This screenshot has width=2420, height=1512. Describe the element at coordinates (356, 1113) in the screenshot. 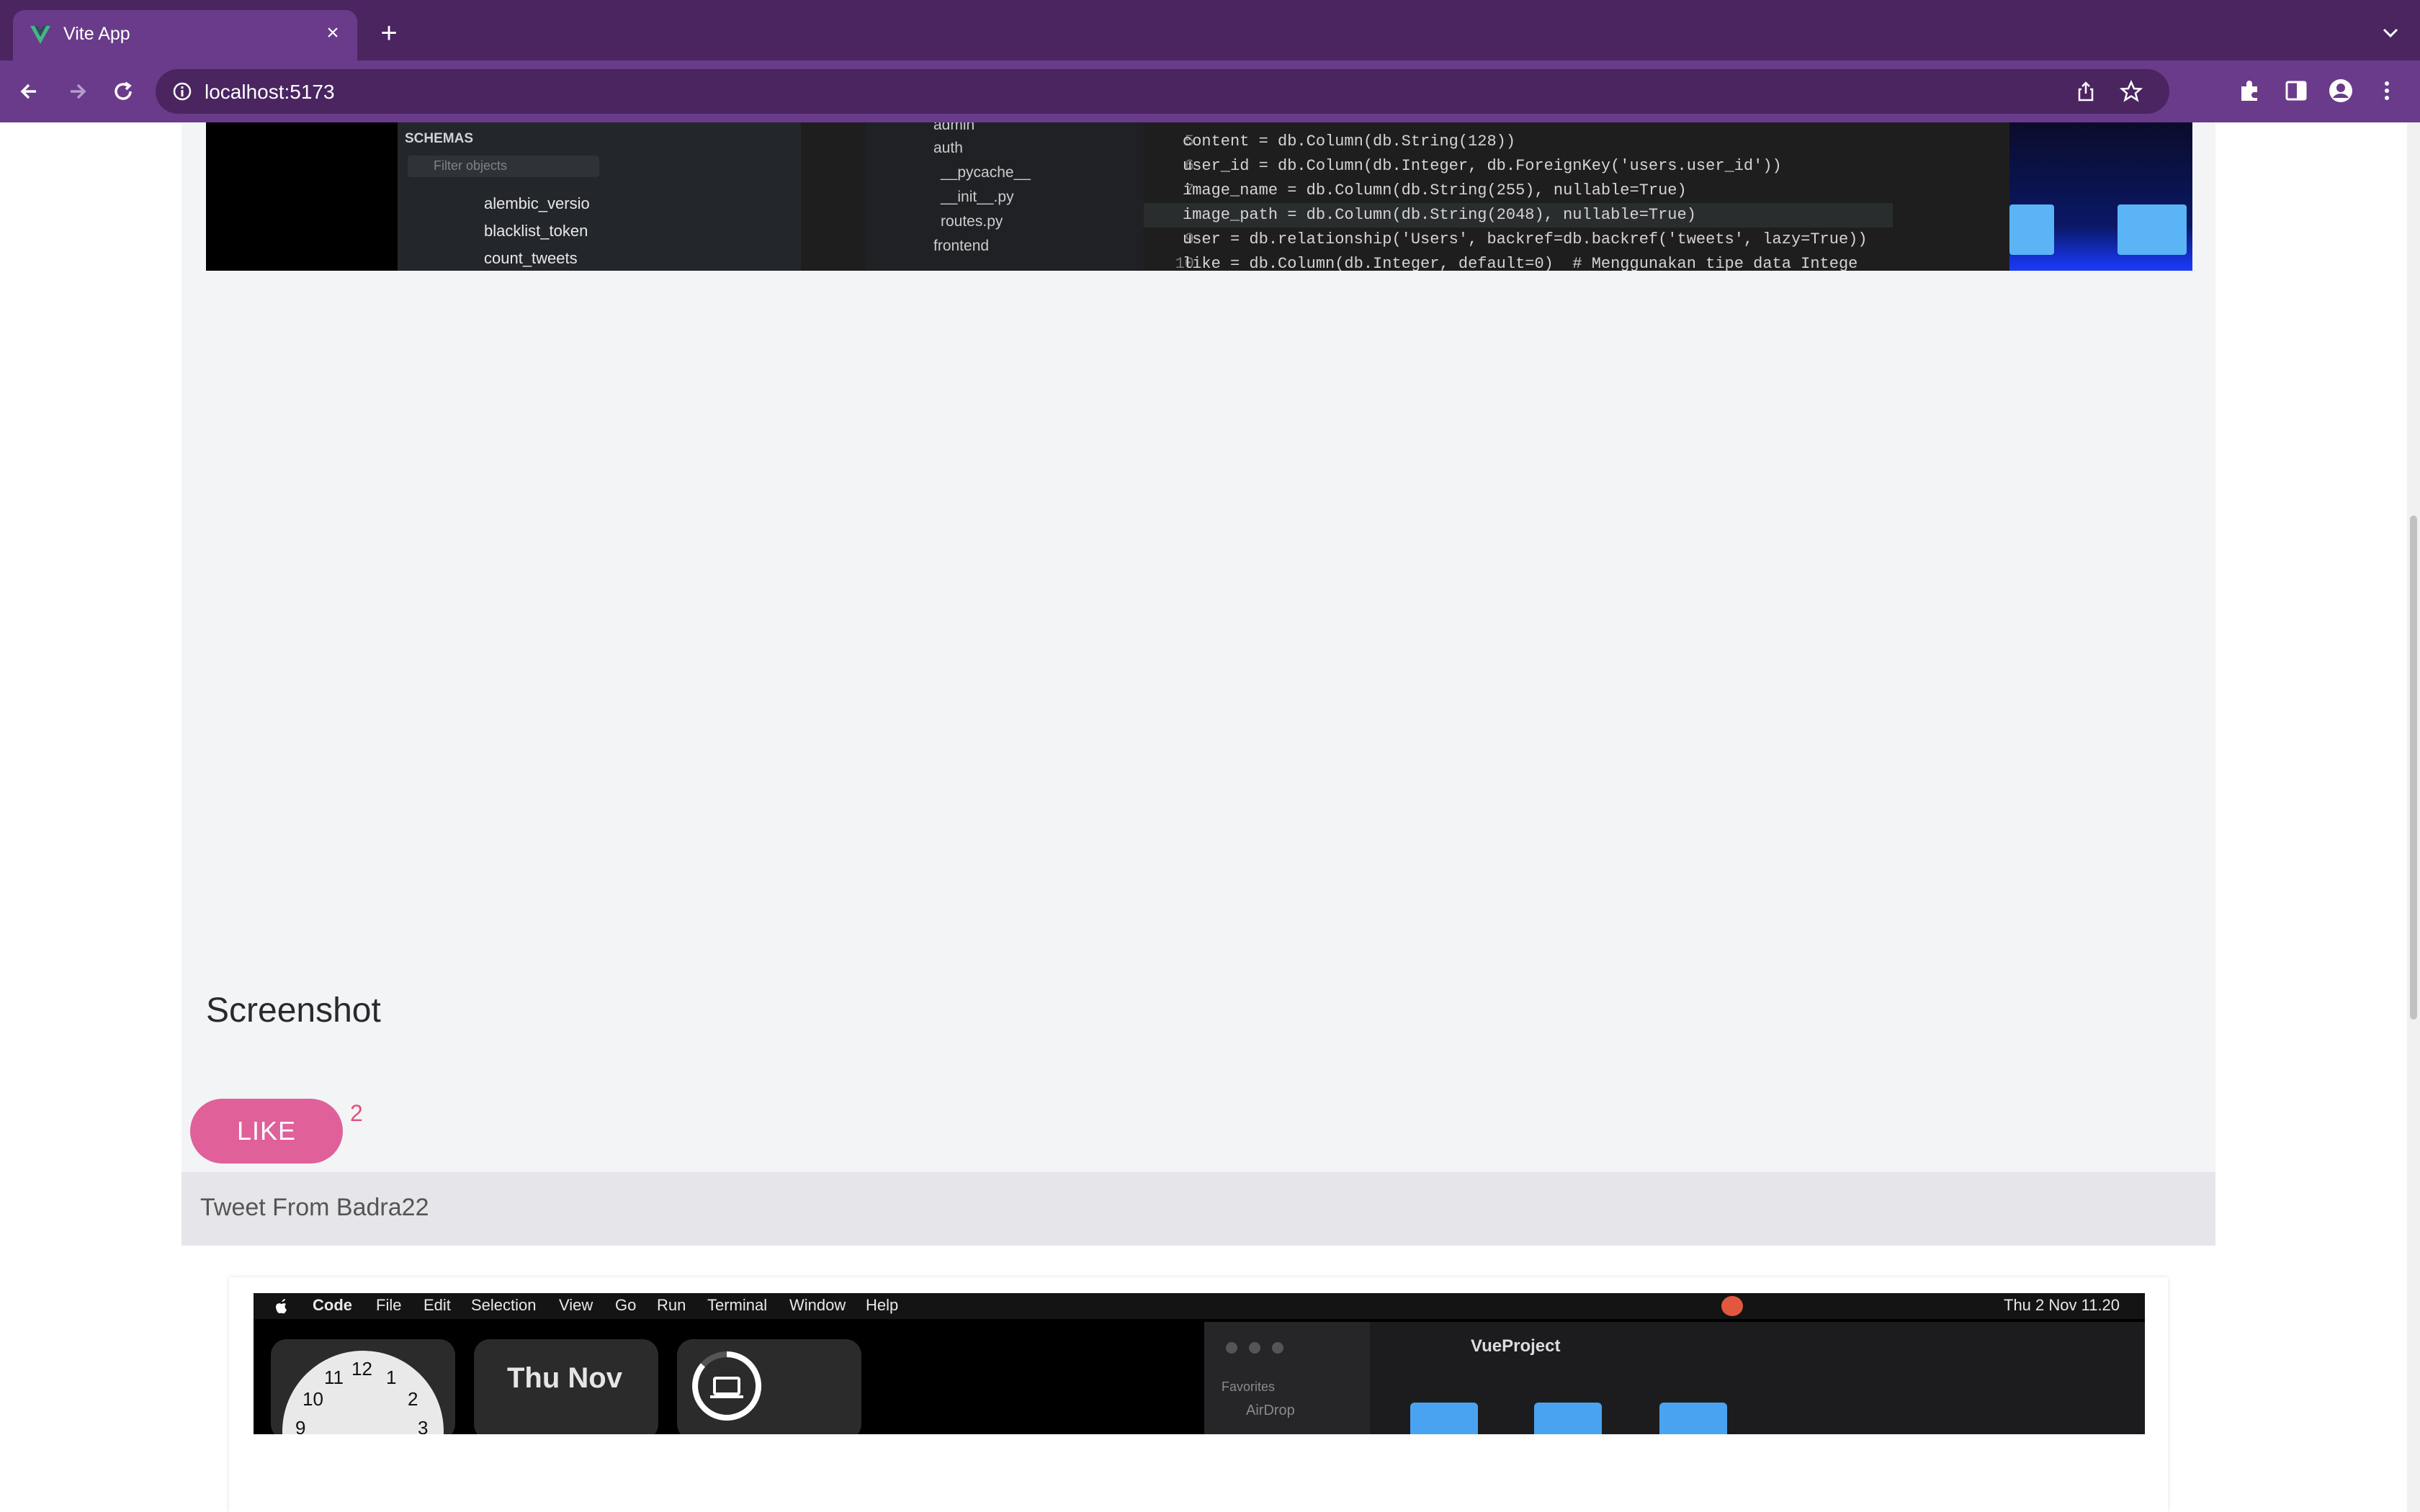

I see `like-count: 2` at that location.